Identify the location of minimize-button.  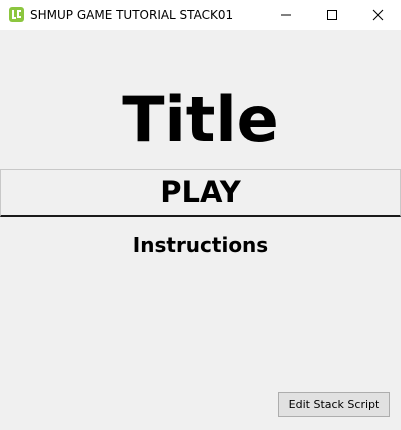
(286, 15).